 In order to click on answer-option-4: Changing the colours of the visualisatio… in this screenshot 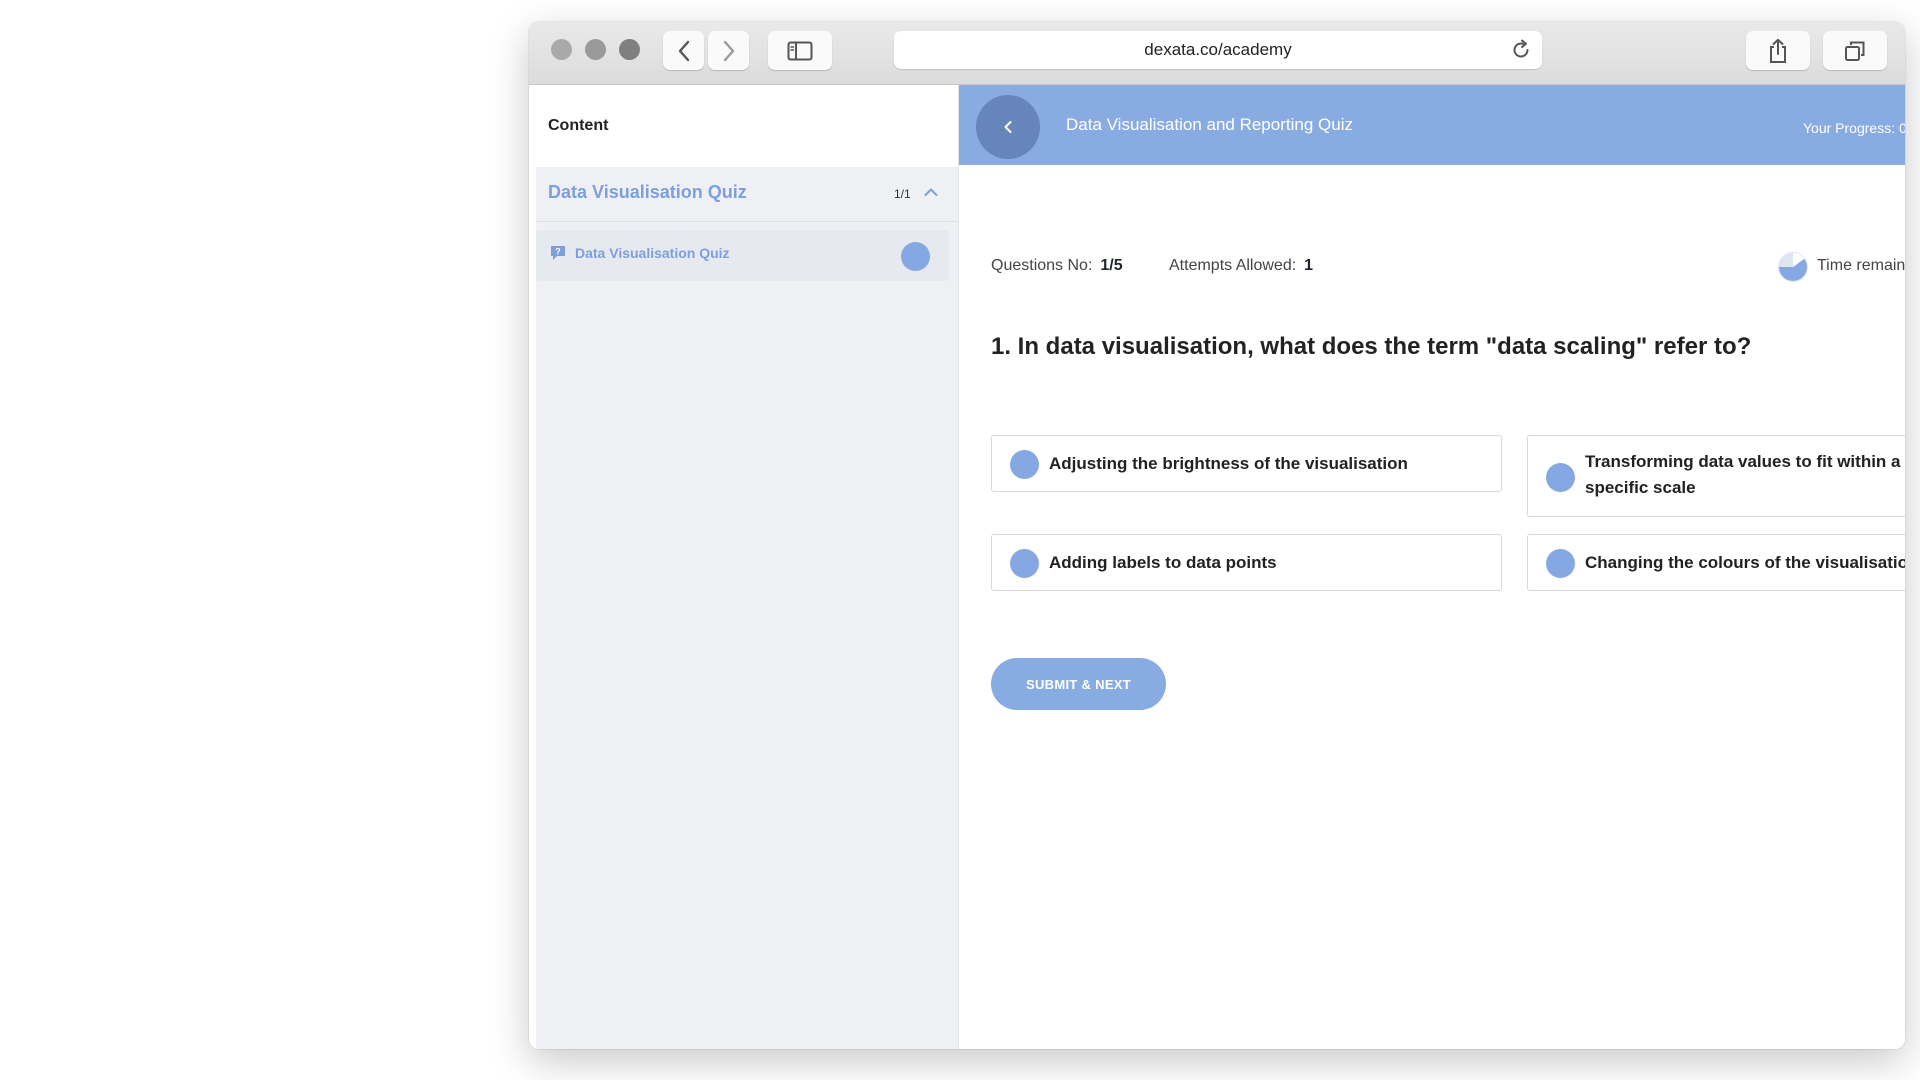, I will do `click(1716, 562)`.